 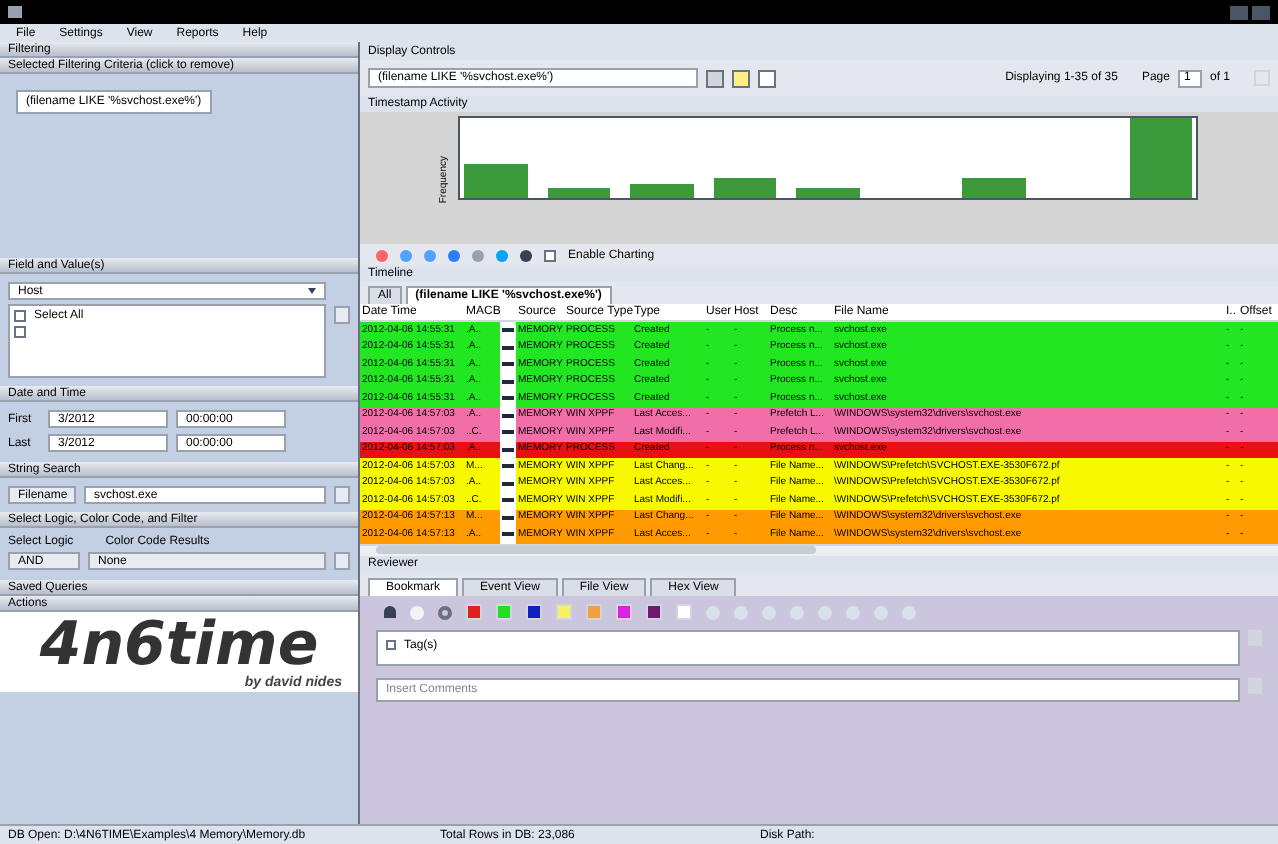 What do you see at coordinates (1239, 12) in the screenshot?
I see `minimize-button` at bounding box center [1239, 12].